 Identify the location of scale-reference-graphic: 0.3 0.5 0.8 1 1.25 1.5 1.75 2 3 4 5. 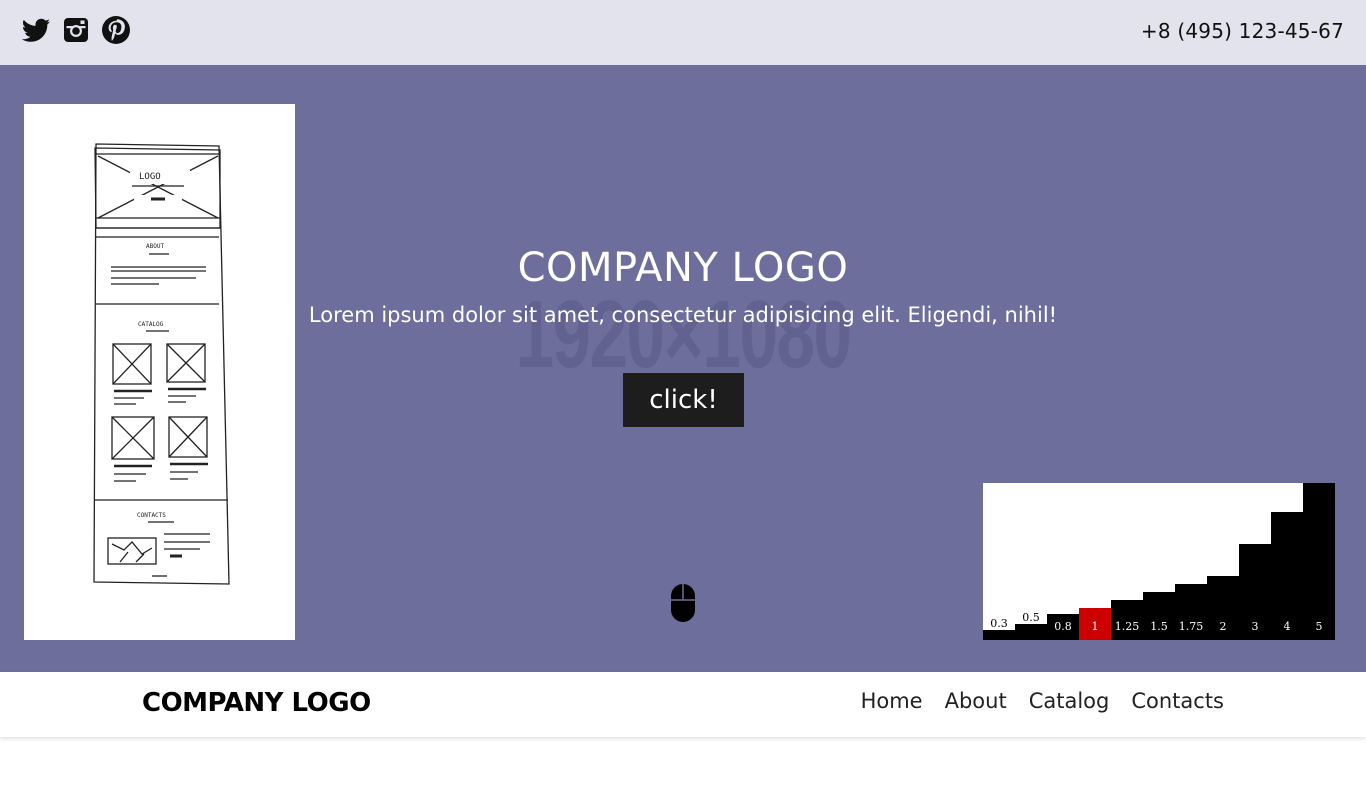
(1159, 561).